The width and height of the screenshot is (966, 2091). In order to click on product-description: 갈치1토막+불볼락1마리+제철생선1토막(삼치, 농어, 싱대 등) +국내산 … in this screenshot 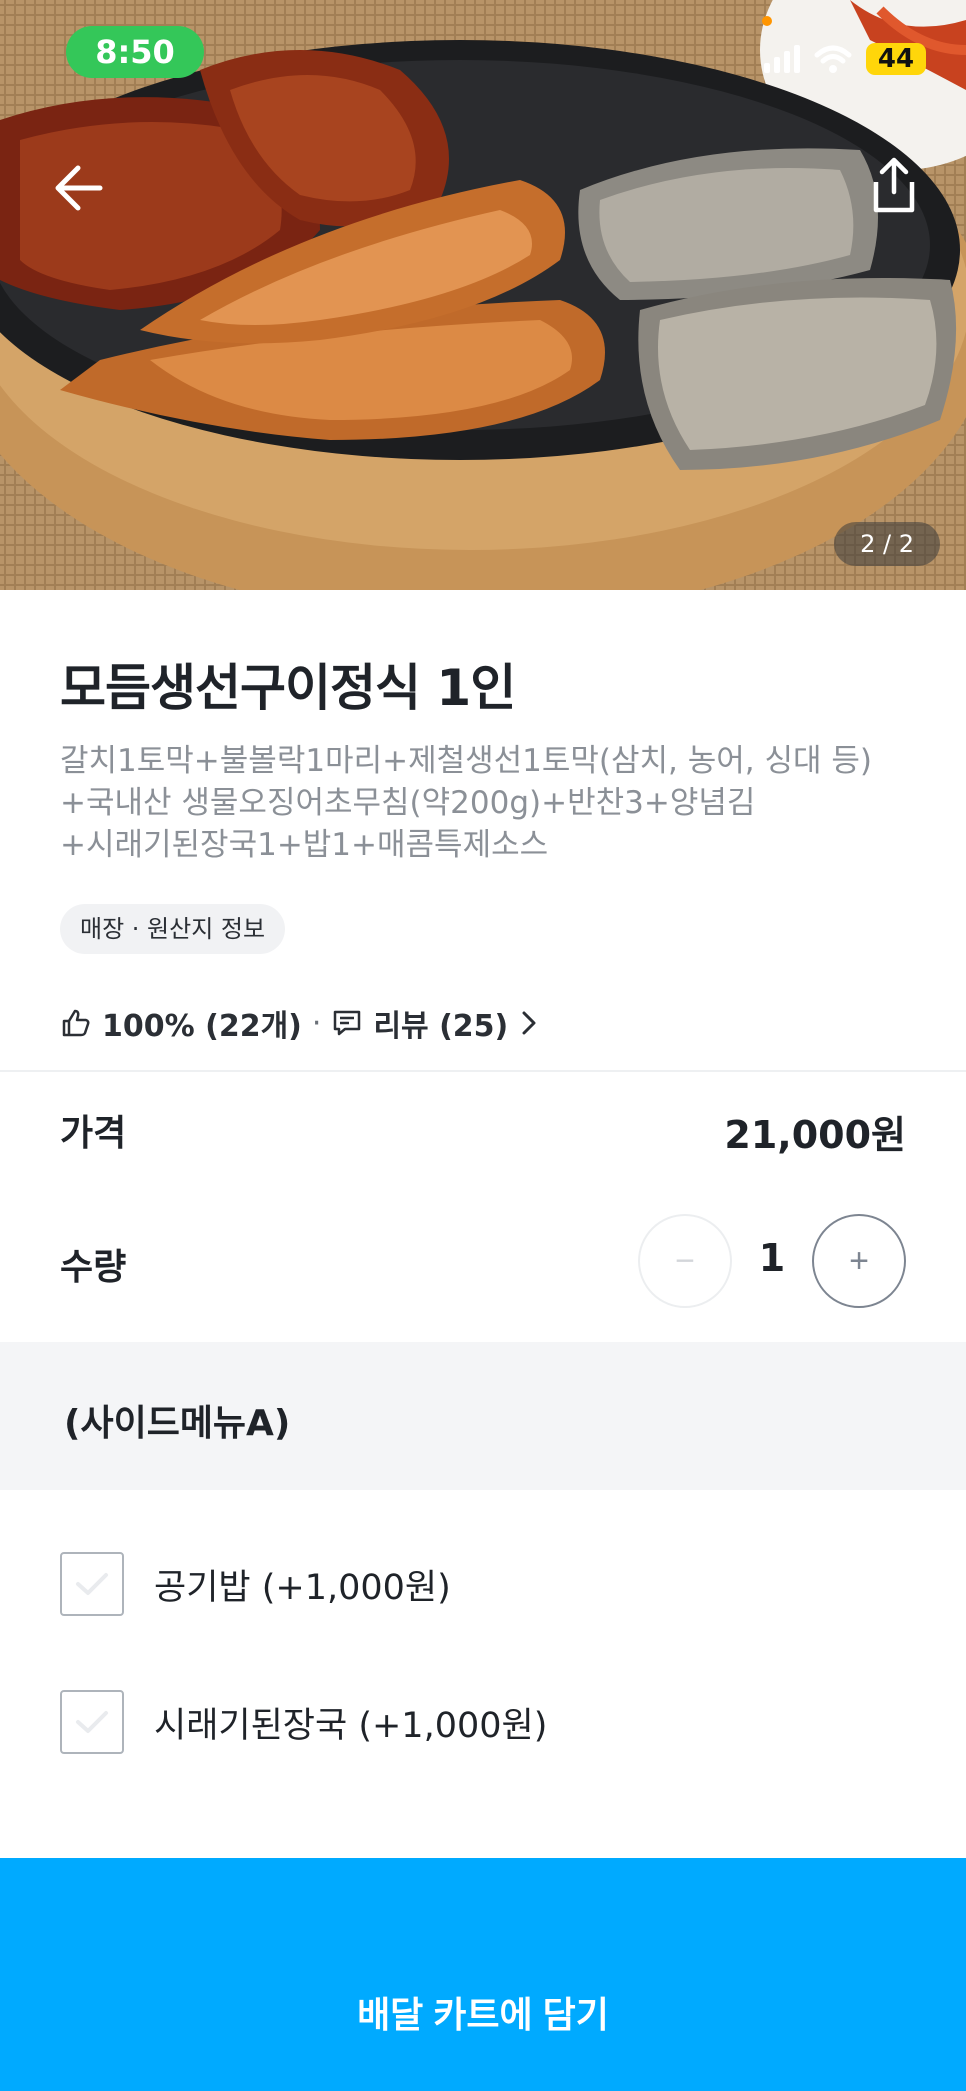, I will do `click(490, 803)`.